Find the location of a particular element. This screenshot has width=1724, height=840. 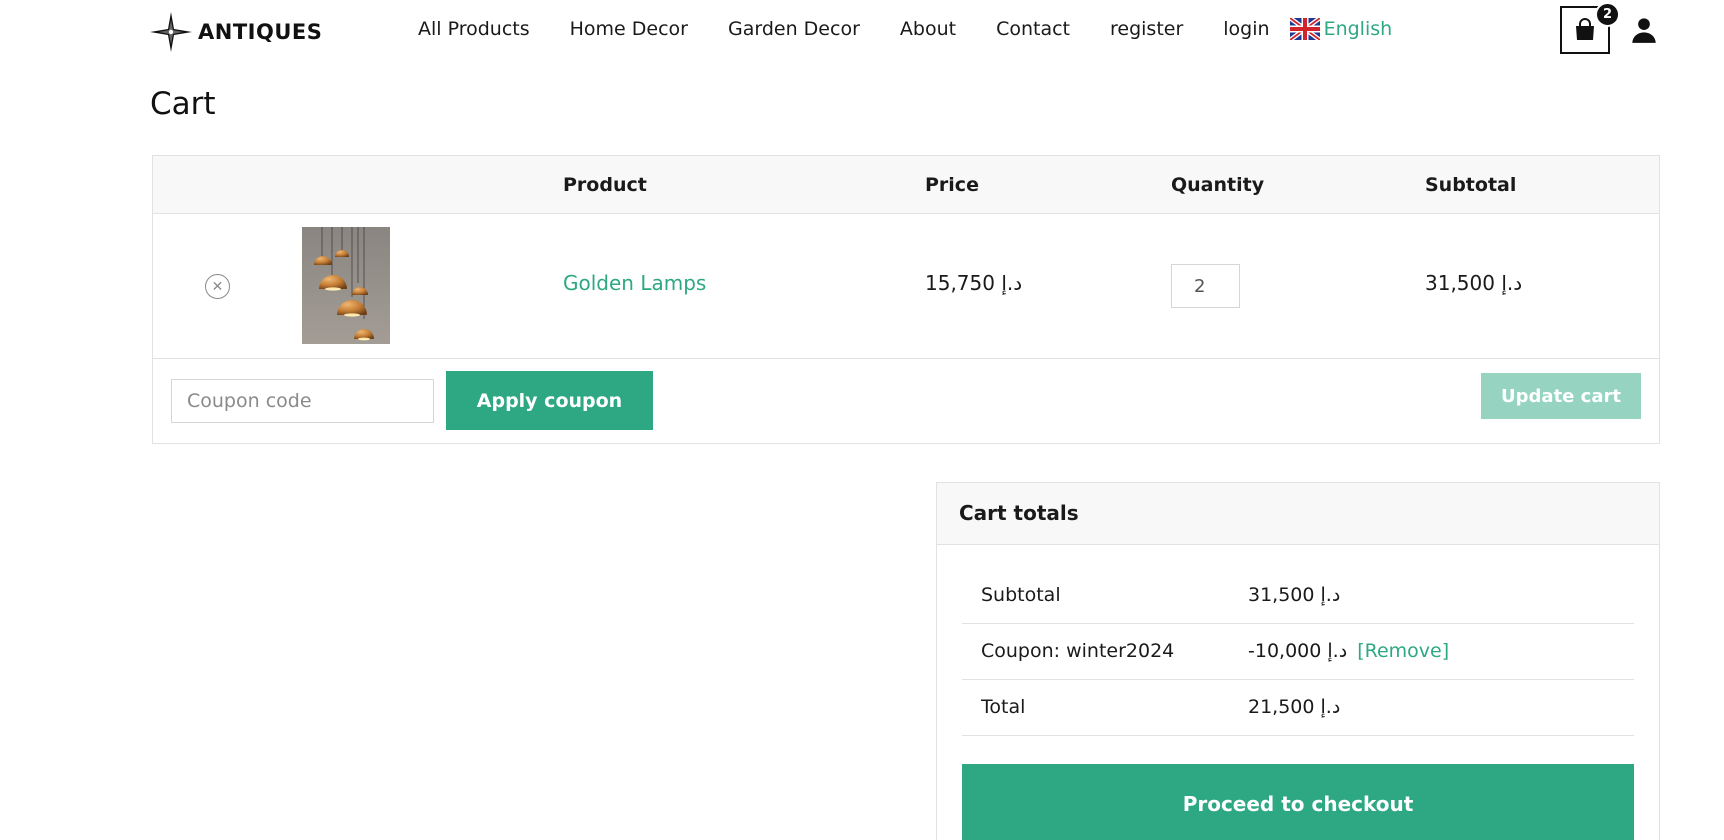

cart-count-badge: 2 is located at coordinates (1607, 14).